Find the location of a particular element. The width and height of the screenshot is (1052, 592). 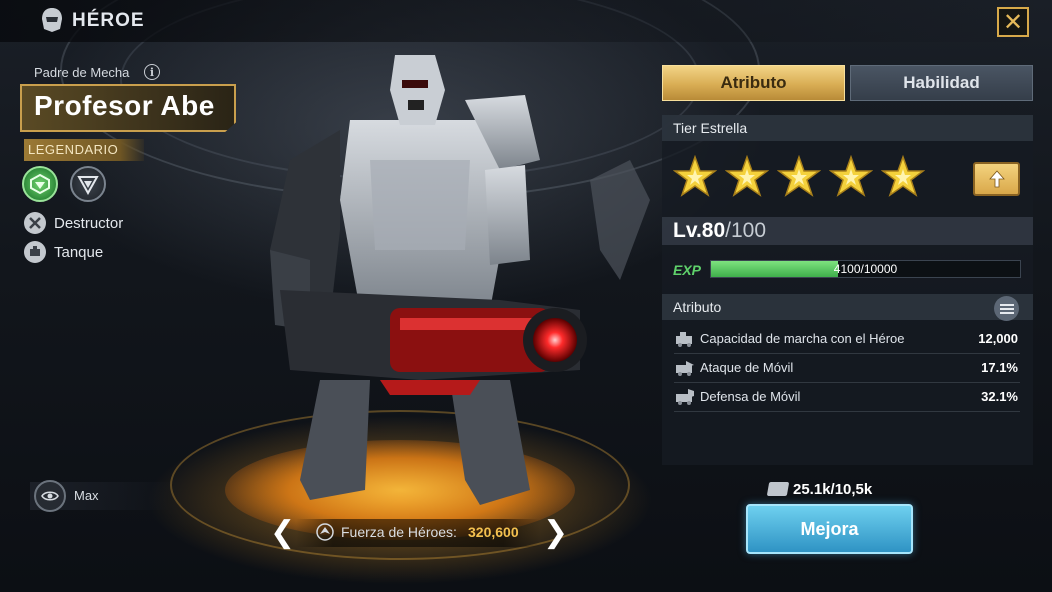

list-icon is located at coordinates (1006, 308).